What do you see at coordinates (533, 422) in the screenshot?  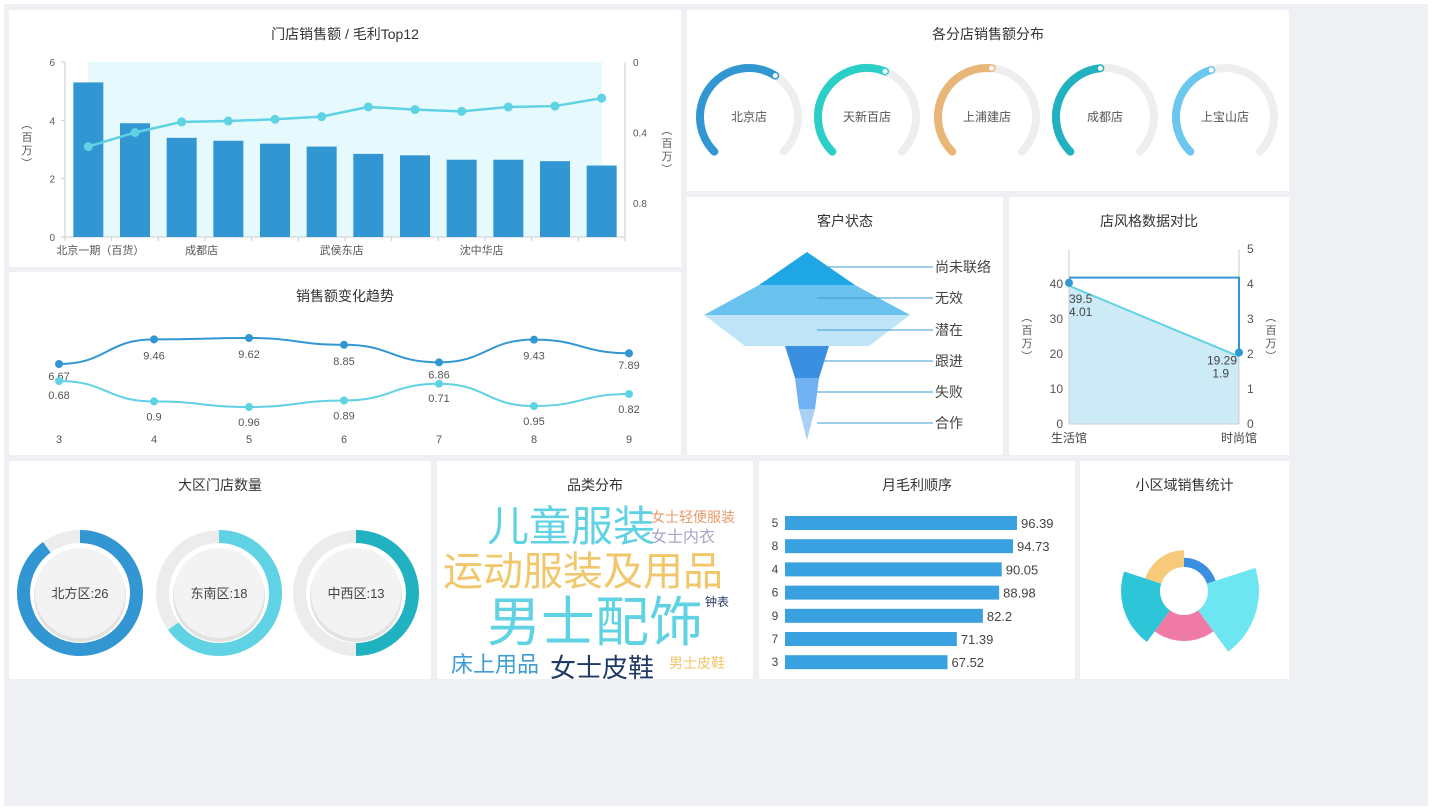 I see `trend-margin-label: 0.95` at bounding box center [533, 422].